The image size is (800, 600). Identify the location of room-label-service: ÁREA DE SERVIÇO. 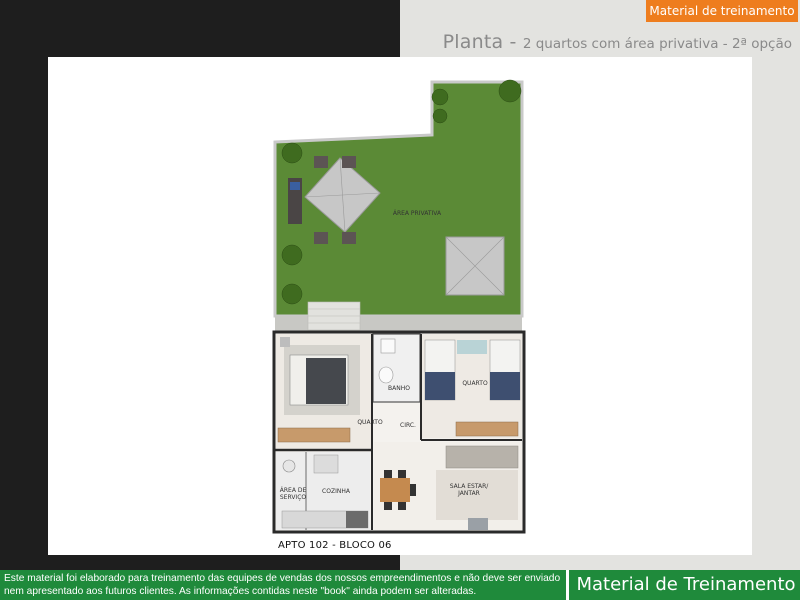
(293, 494).